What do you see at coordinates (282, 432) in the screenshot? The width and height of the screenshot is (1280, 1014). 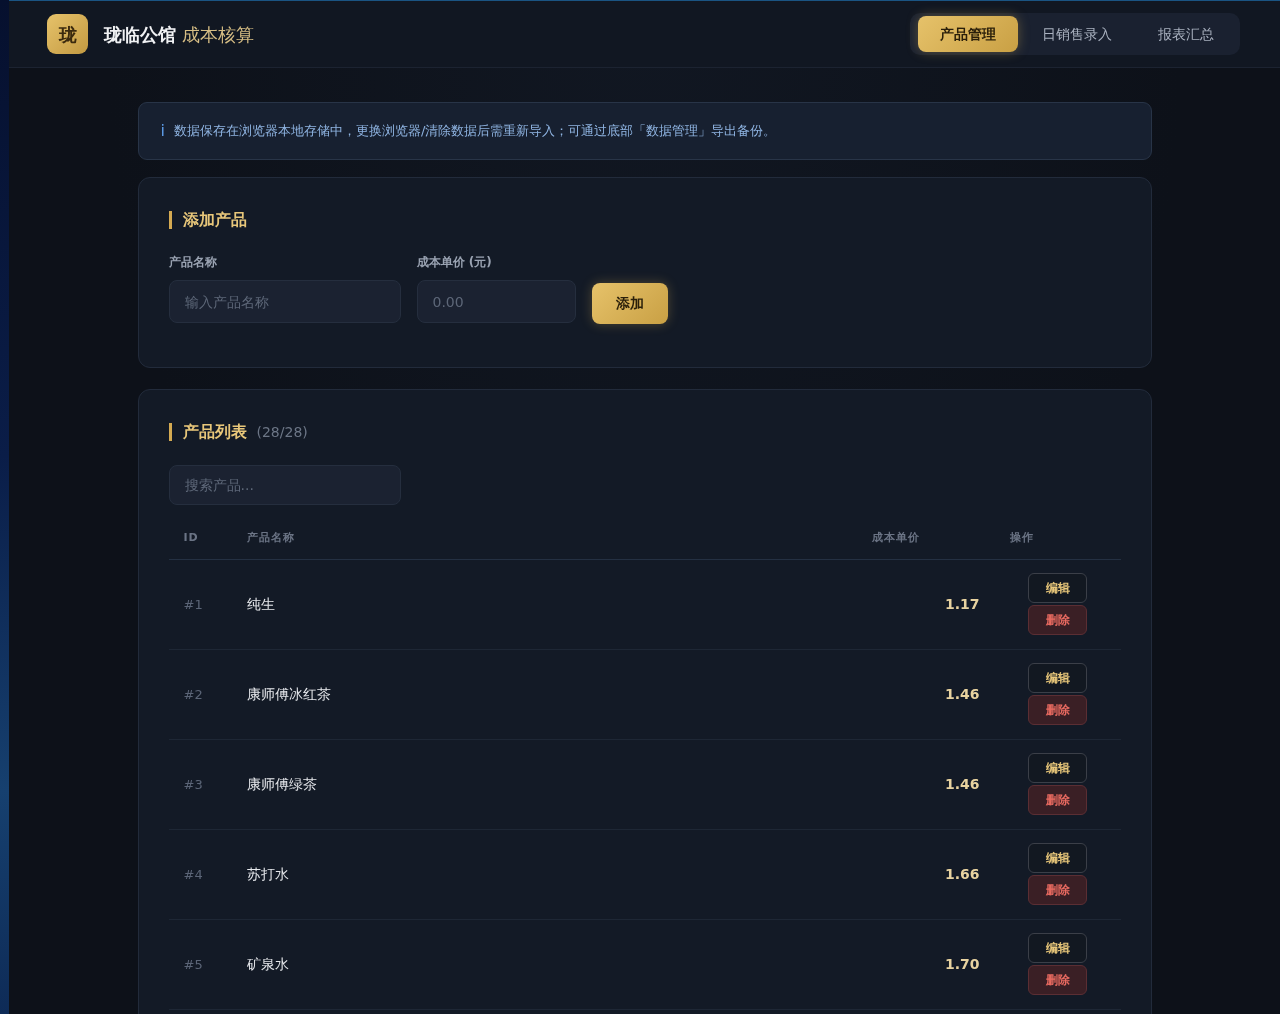 I see `item-count: (28/28)` at bounding box center [282, 432].